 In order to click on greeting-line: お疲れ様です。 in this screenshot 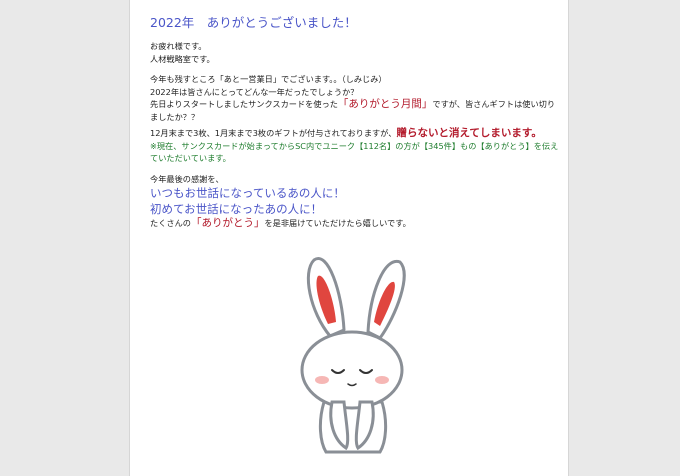, I will do `click(178, 46)`.